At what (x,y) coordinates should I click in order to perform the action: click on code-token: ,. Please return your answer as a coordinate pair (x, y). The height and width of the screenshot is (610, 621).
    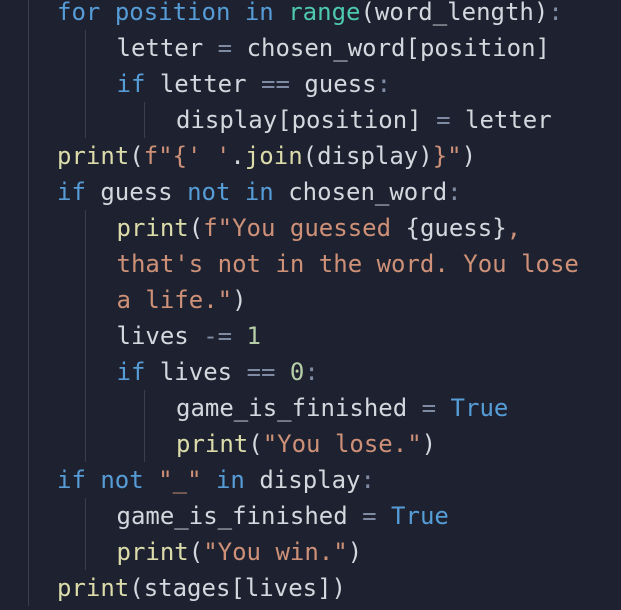
    Looking at the image, I should click on (514, 228).